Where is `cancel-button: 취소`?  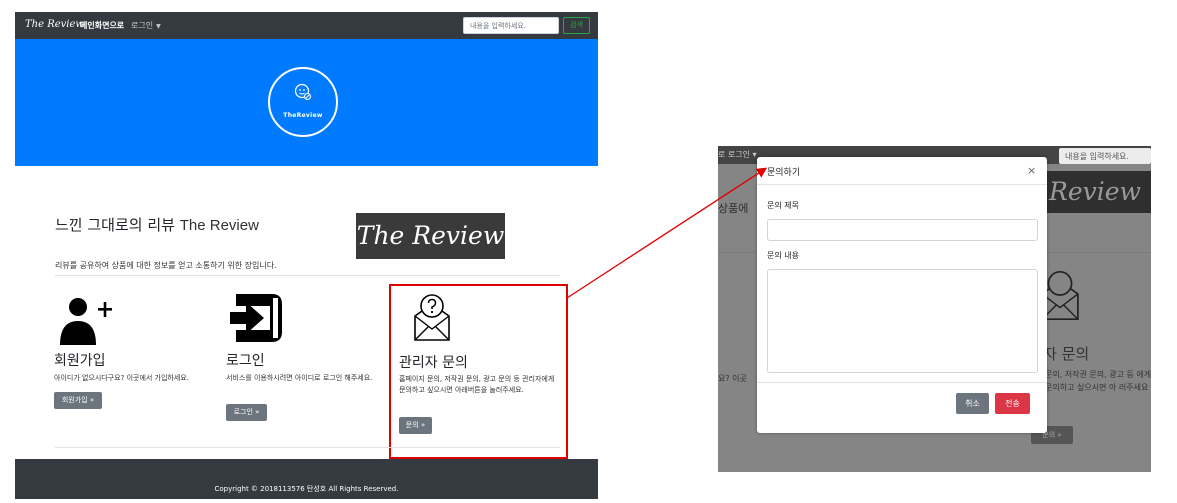
cancel-button: 취소 is located at coordinates (972, 403).